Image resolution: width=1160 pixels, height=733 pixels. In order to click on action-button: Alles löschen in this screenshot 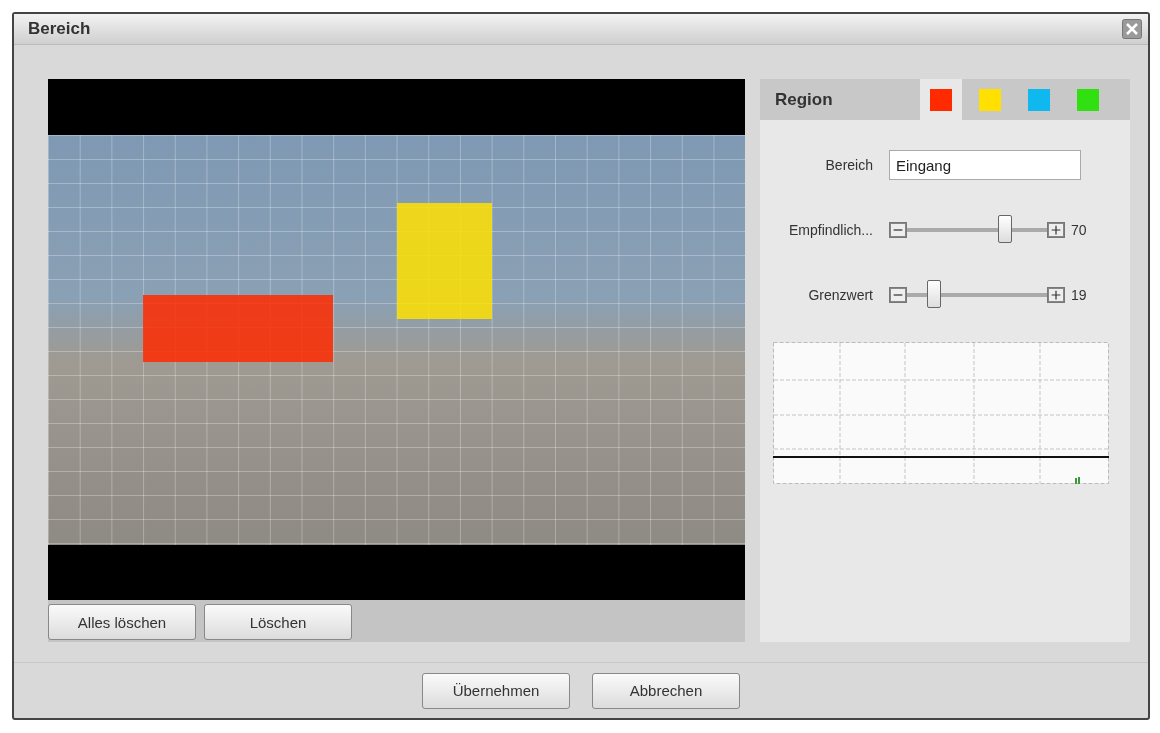, I will do `click(122, 622)`.